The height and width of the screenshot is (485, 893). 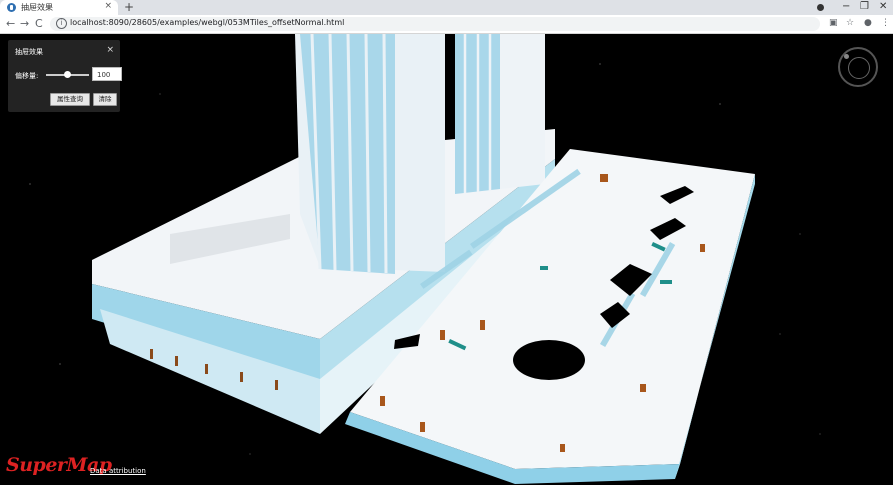 I want to click on tab-active: 抽屉效果 ×, so click(x=59, y=7).